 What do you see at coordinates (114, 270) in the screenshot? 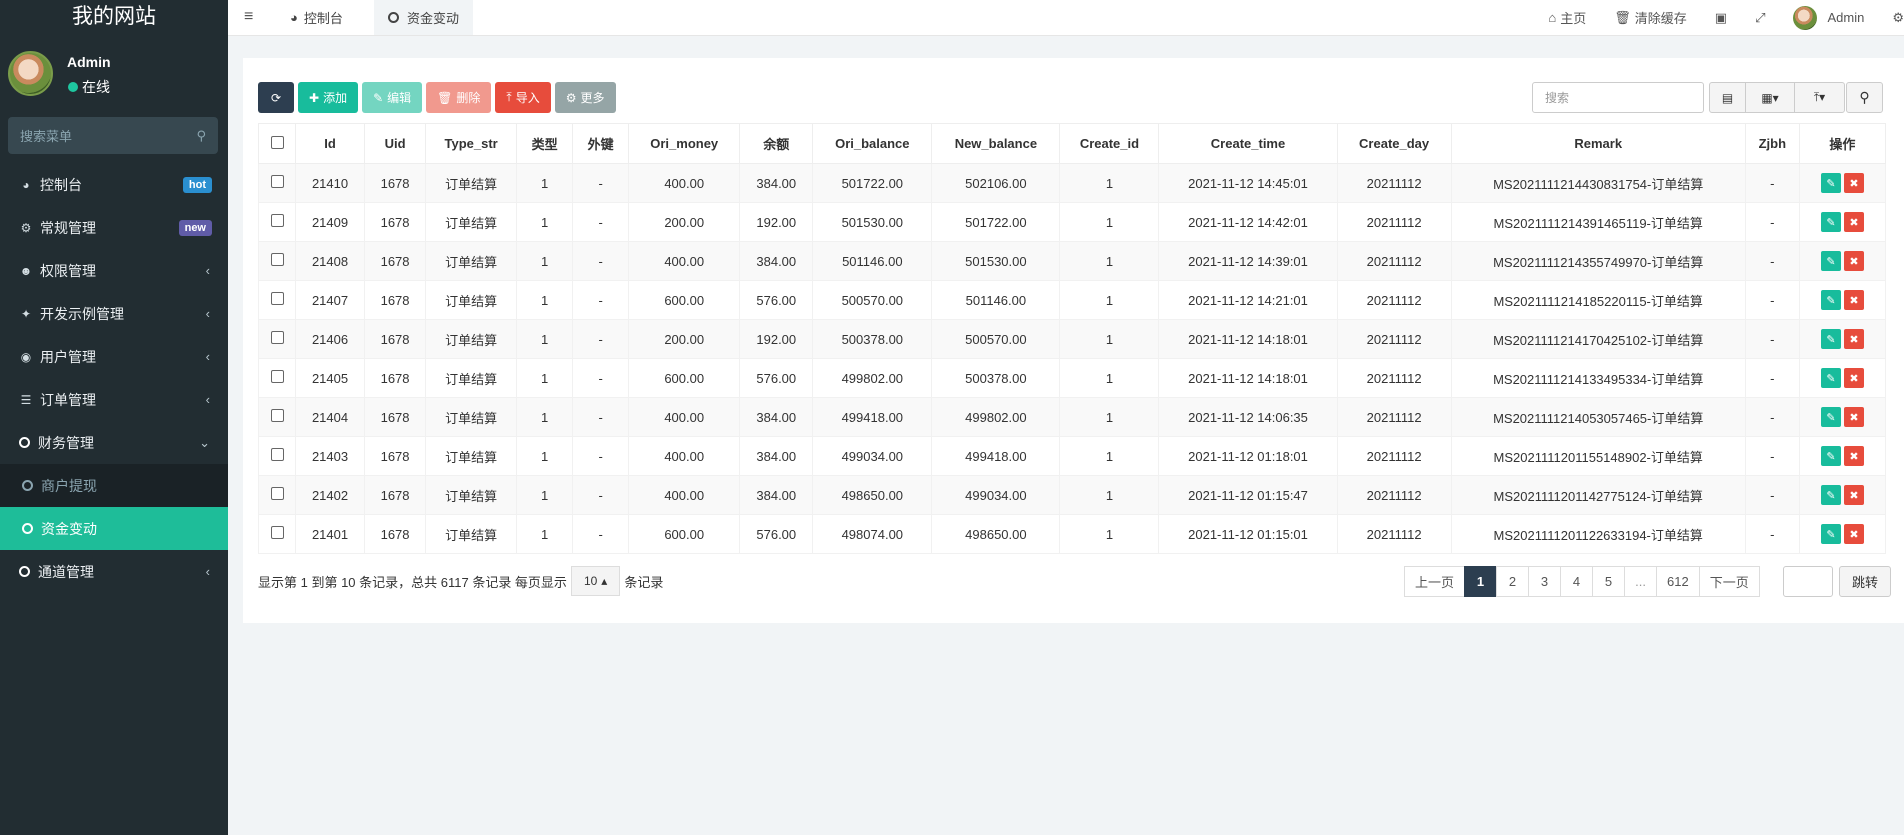
I see `sidebar-item-auth: ☻ 权限管理 ‹` at bounding box center [114, 270].